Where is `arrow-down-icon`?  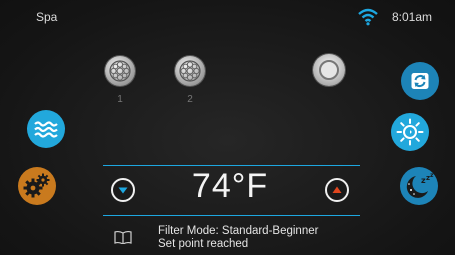 arrow-down-icon is located at coordinates (123, 190).